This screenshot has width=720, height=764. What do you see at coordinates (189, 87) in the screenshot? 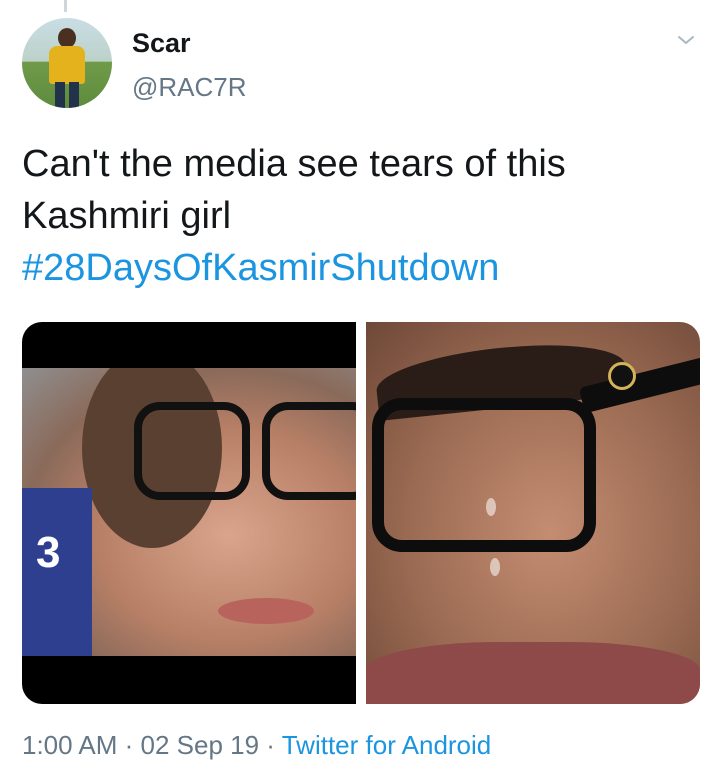
I see `user-handle: @RAC7R` at bounding box center [189, 87].